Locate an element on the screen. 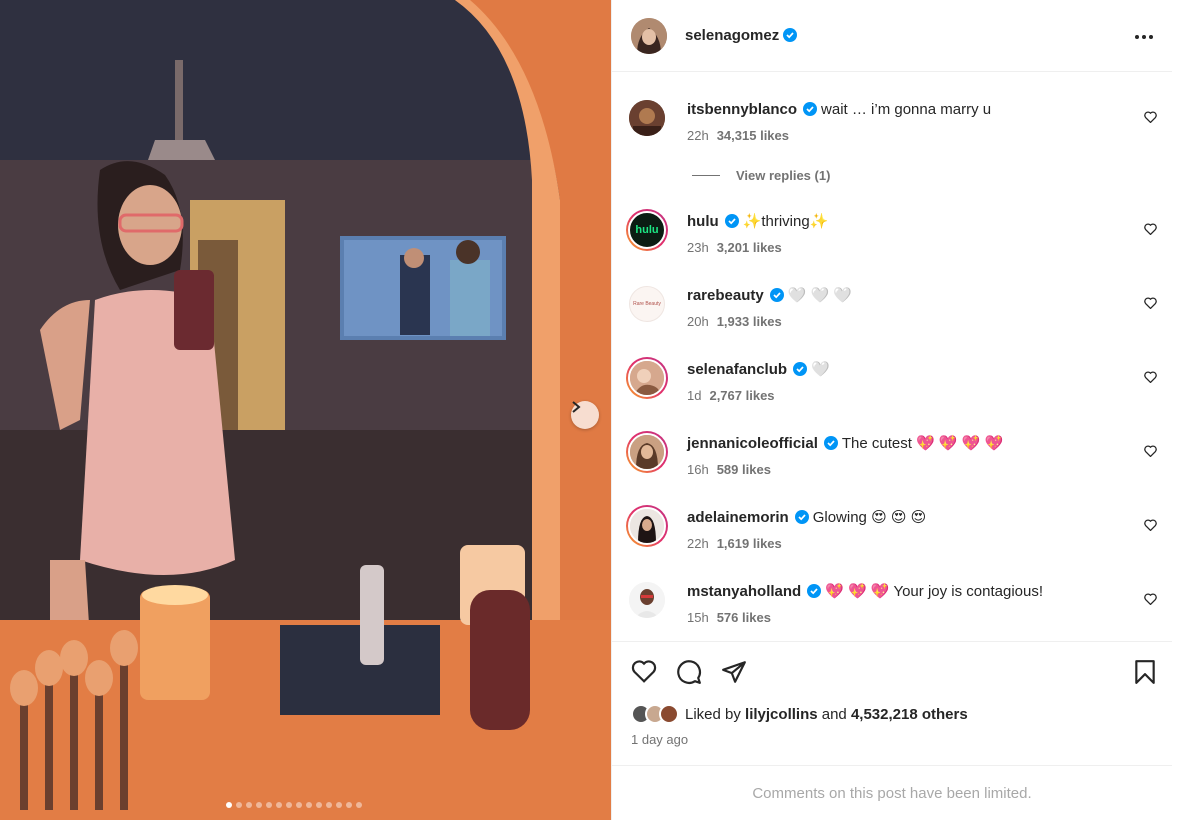 The image size is (1186, 820). view-replies-button: View replies (1) is located at coordinates (761, 175).